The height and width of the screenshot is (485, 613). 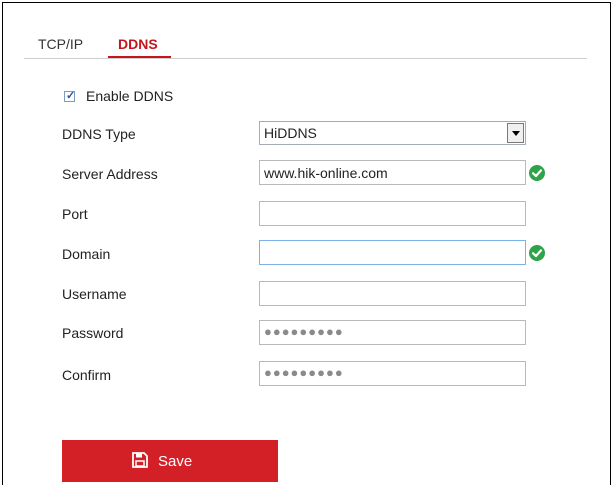 What do you see at coordinates (130, 96) in the screenshot?
I see `enable-ddns-label: Enable DDNS` at bounding box center [130, 96].